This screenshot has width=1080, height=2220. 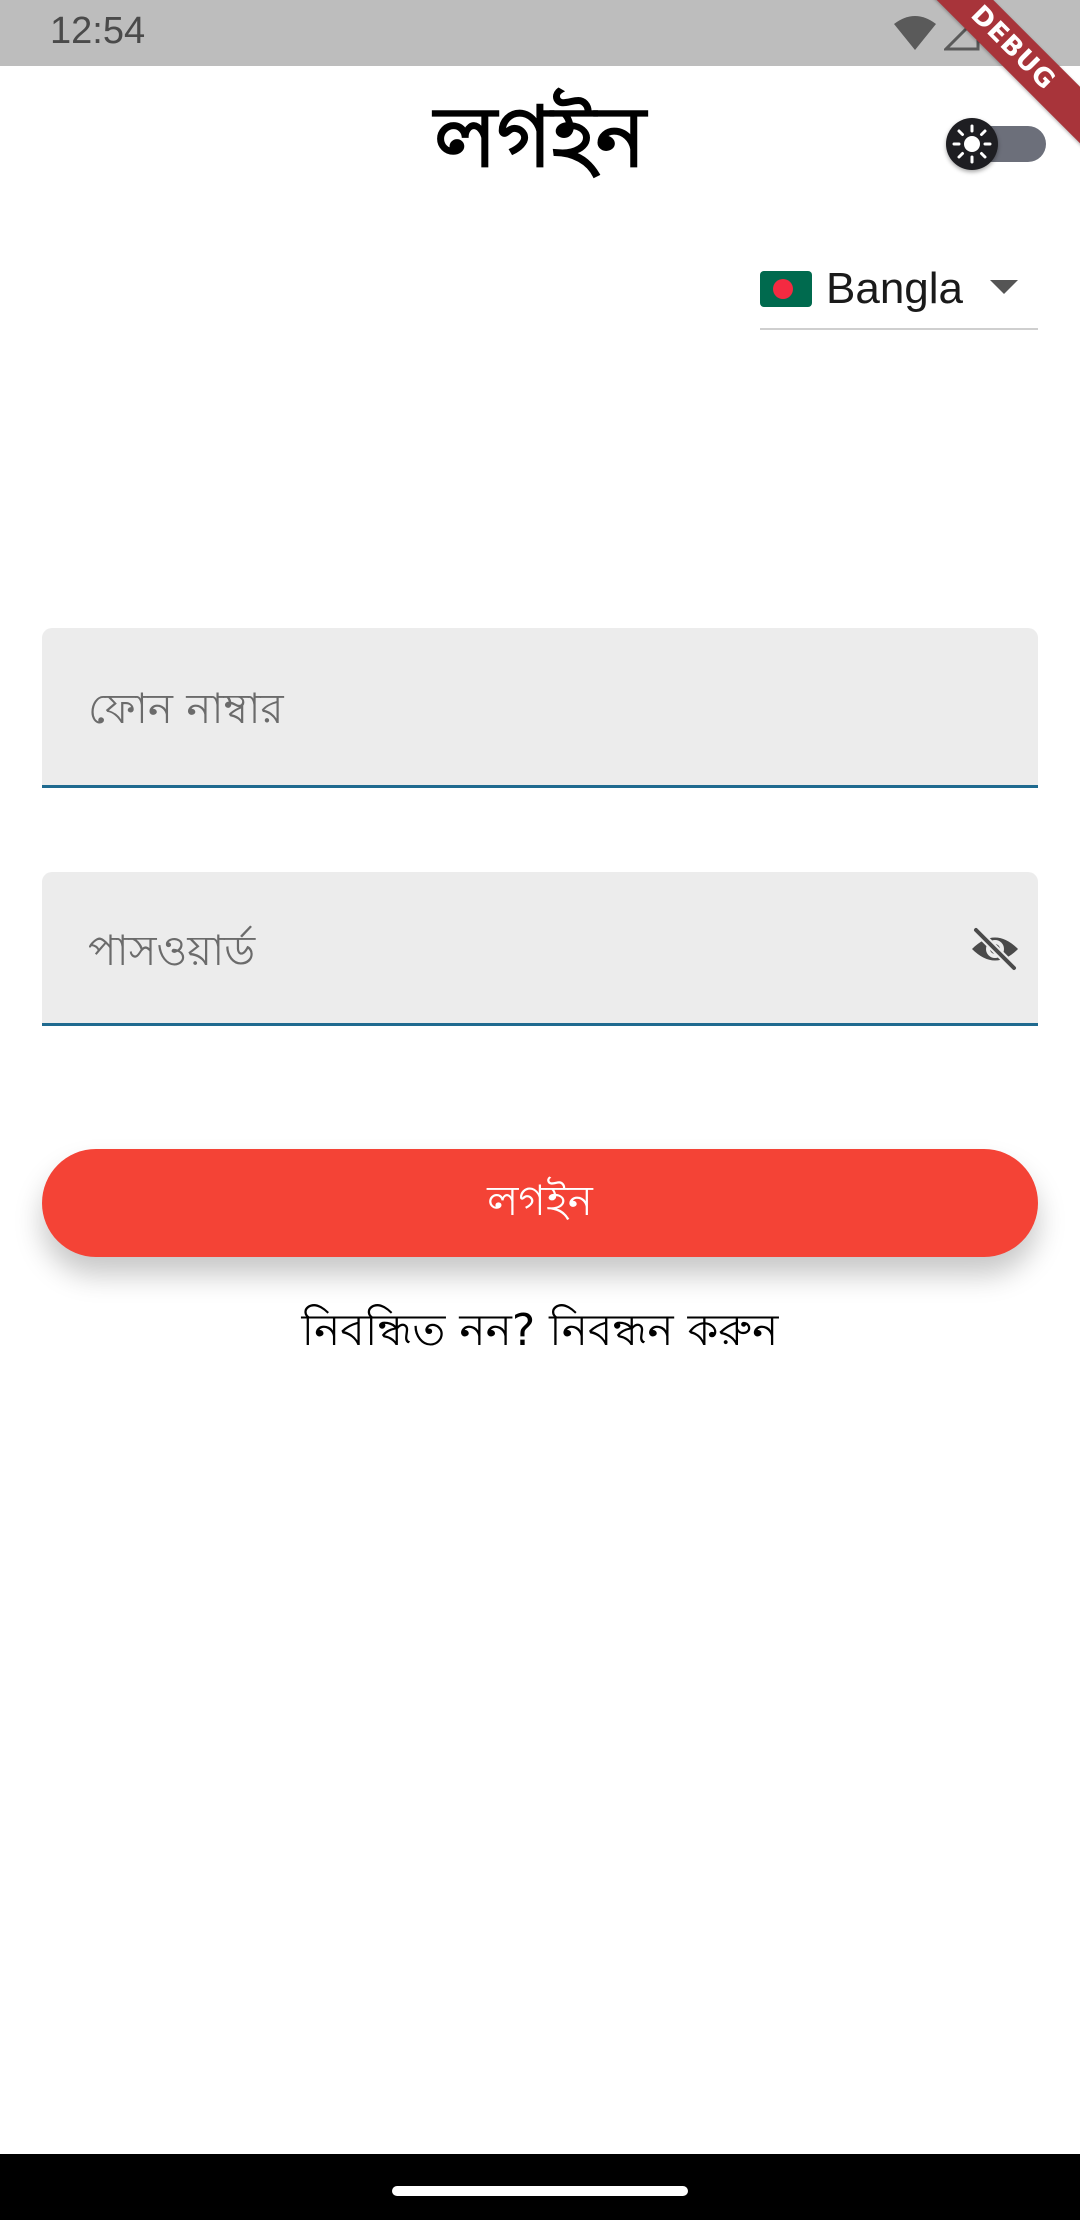 I want to click on wifi-icon, so click(x=915, y=33).